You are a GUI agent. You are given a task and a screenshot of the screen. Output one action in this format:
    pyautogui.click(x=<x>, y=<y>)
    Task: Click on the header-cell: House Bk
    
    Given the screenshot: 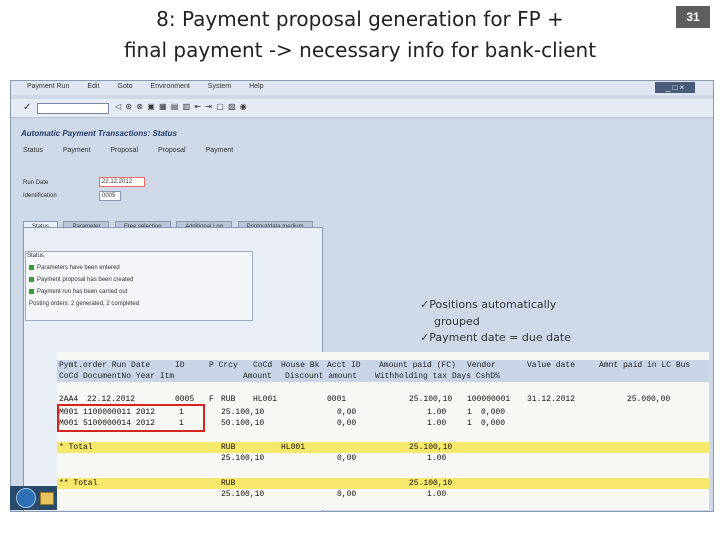 What is the action you would take?
    pyautogui.click(x=300, y=365)
    